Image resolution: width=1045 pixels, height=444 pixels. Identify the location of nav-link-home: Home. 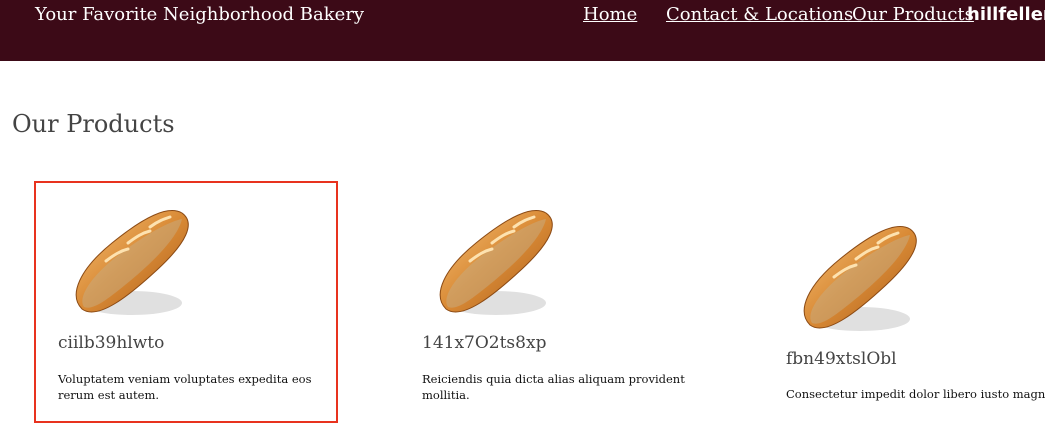
(610, 15).